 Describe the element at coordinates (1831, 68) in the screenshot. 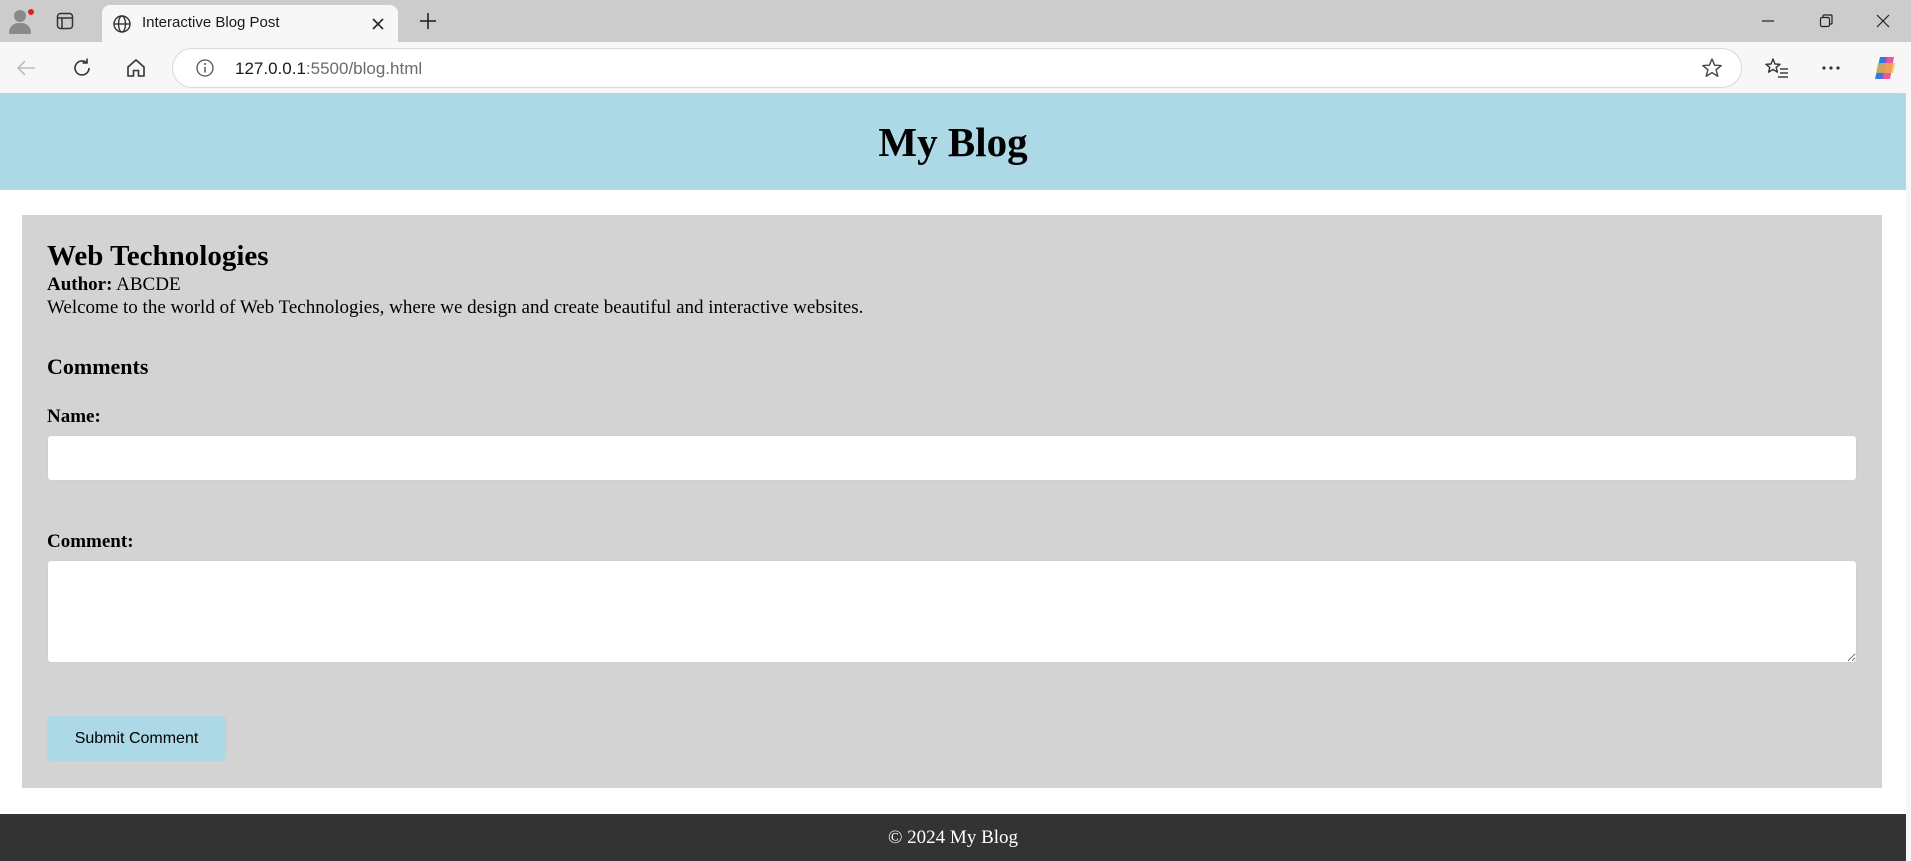

I see `more-icon` at that location.